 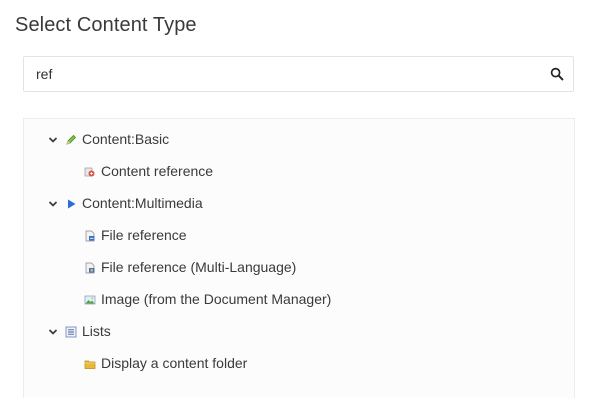 I want to click on tree-group-label: Content:Basic, so click(x=126, y=139).